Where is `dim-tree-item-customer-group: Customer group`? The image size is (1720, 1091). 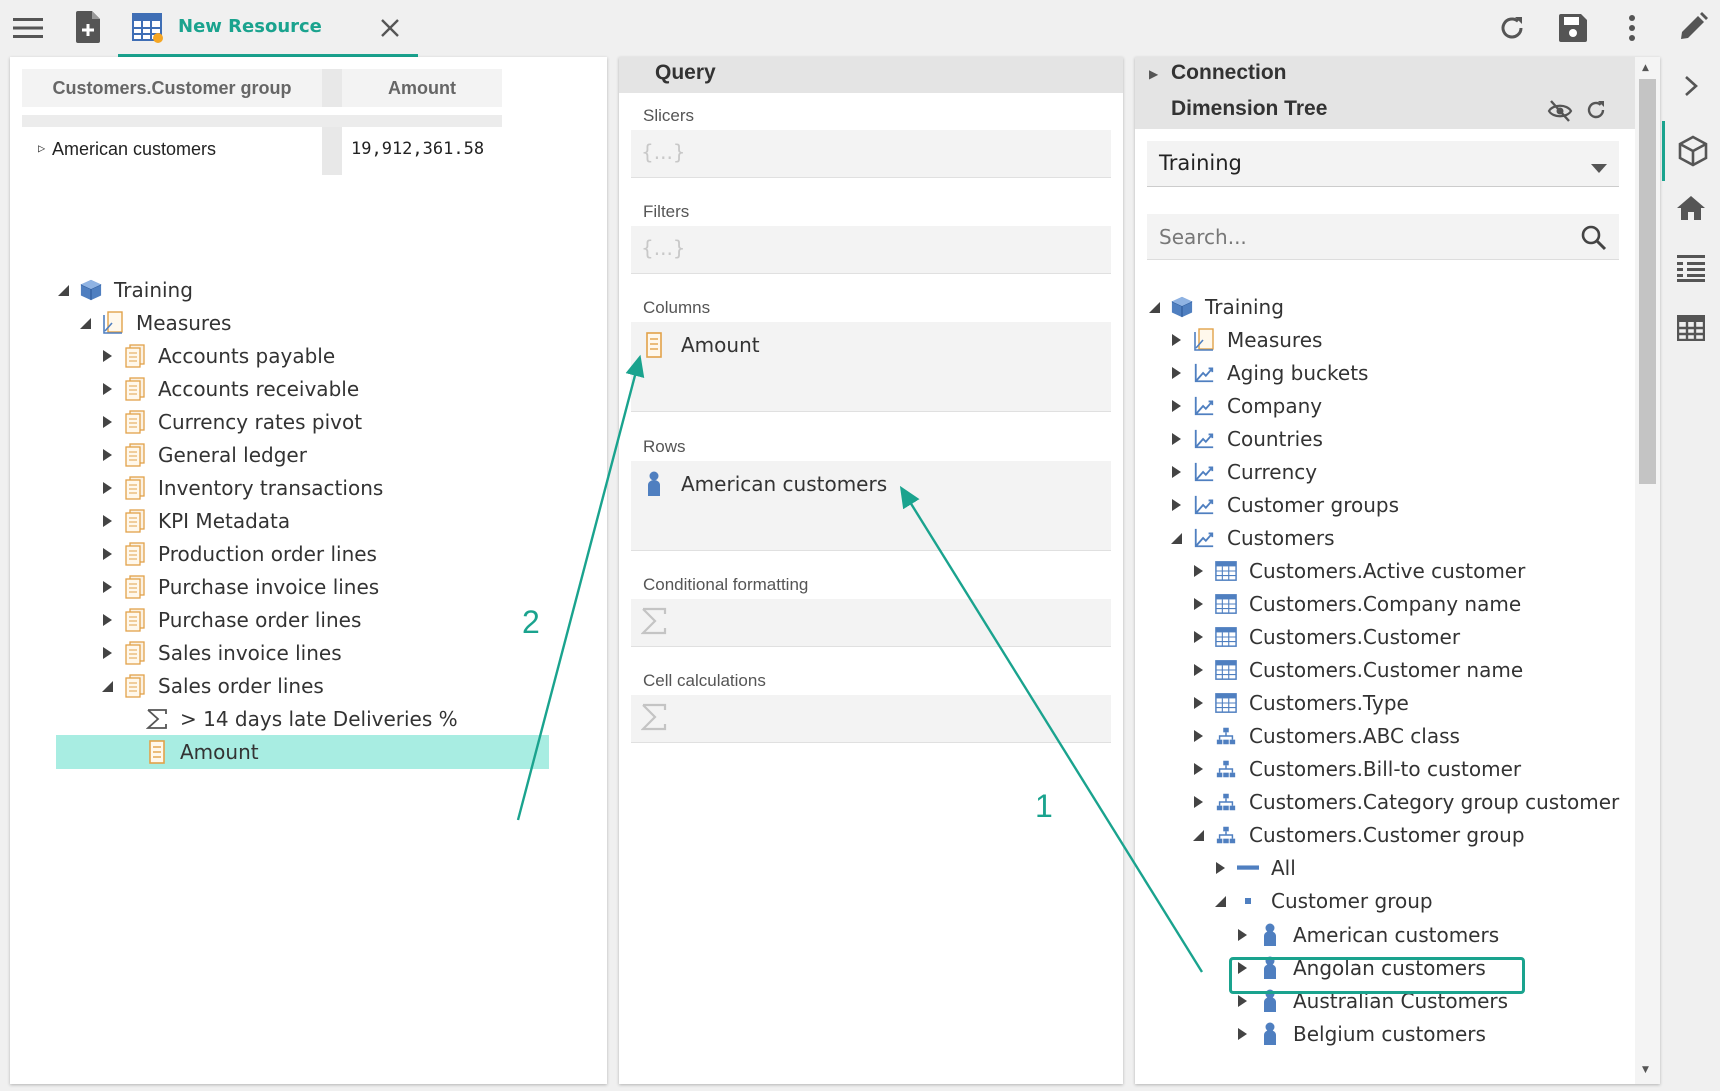 dim-tree-item-customer-group: Customer group is located at coordinates (1323, 901).